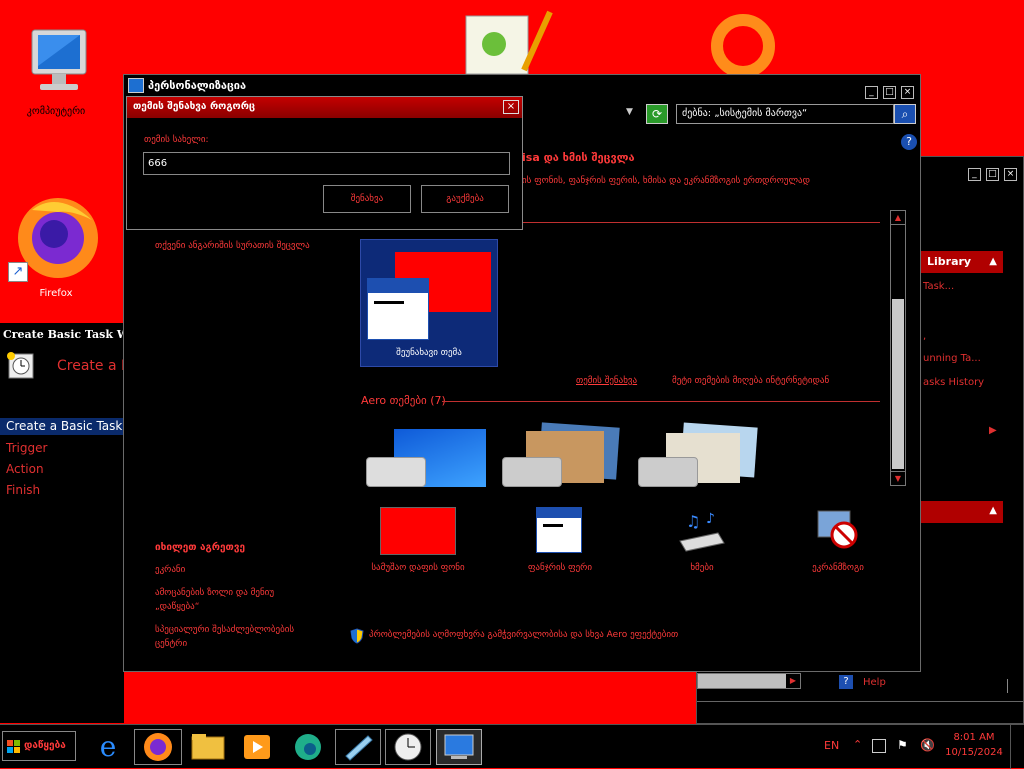 Image resolution: width=1024 pixels, height=769 pixels. I want to click on language-indicator: EN, so click(831, 745).